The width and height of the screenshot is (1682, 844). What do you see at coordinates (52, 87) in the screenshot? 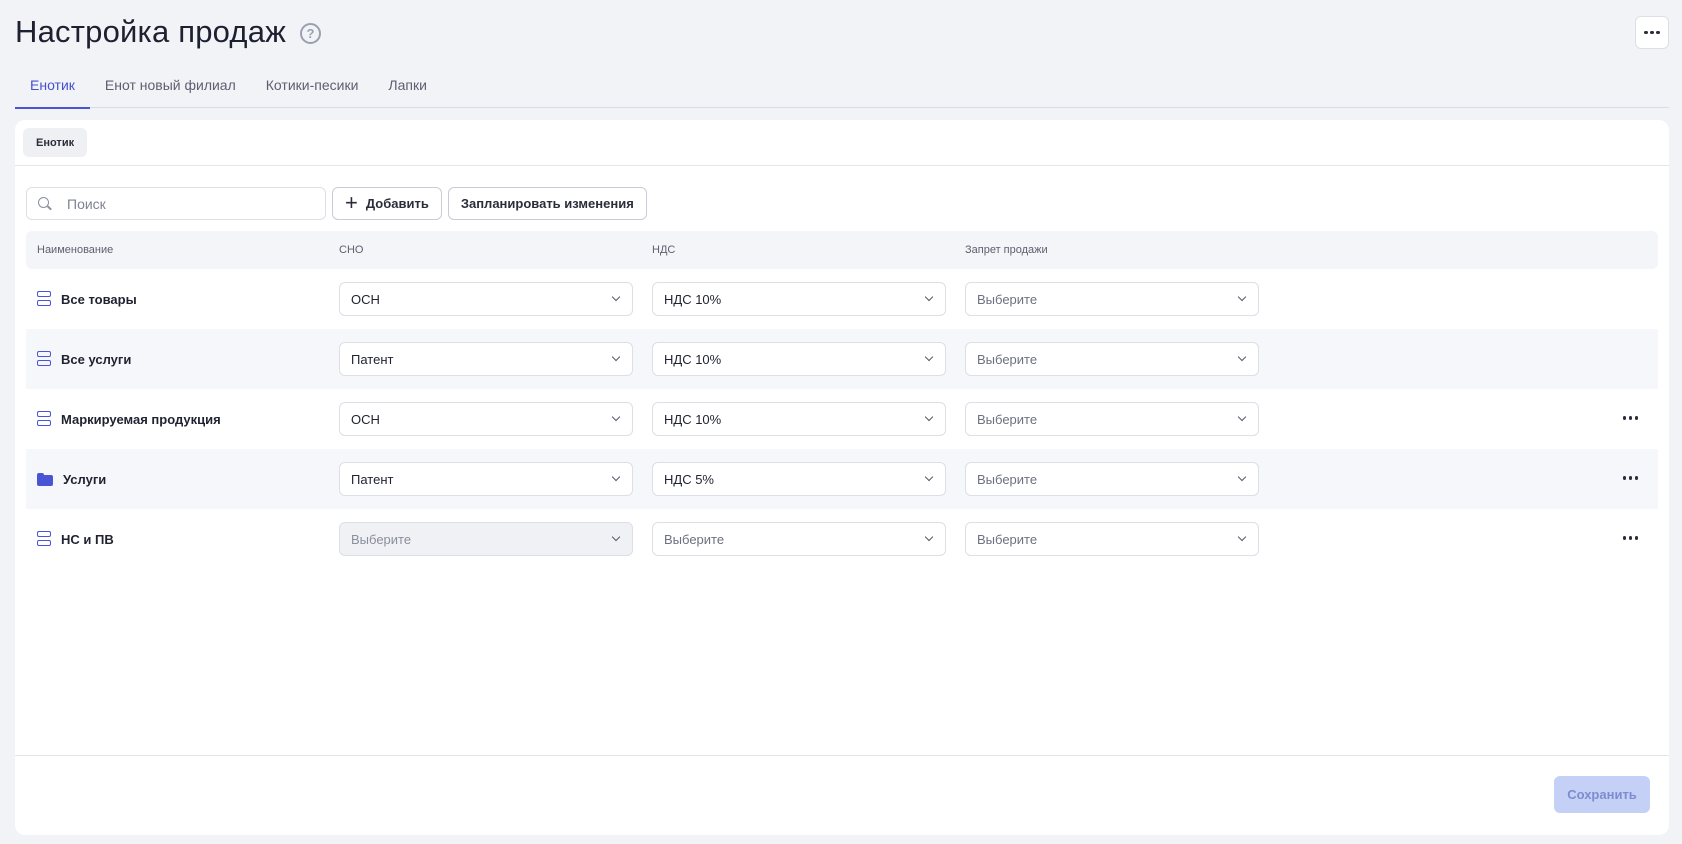
I see `tab-enotik: Енотик` at bounding box center [52, 87].